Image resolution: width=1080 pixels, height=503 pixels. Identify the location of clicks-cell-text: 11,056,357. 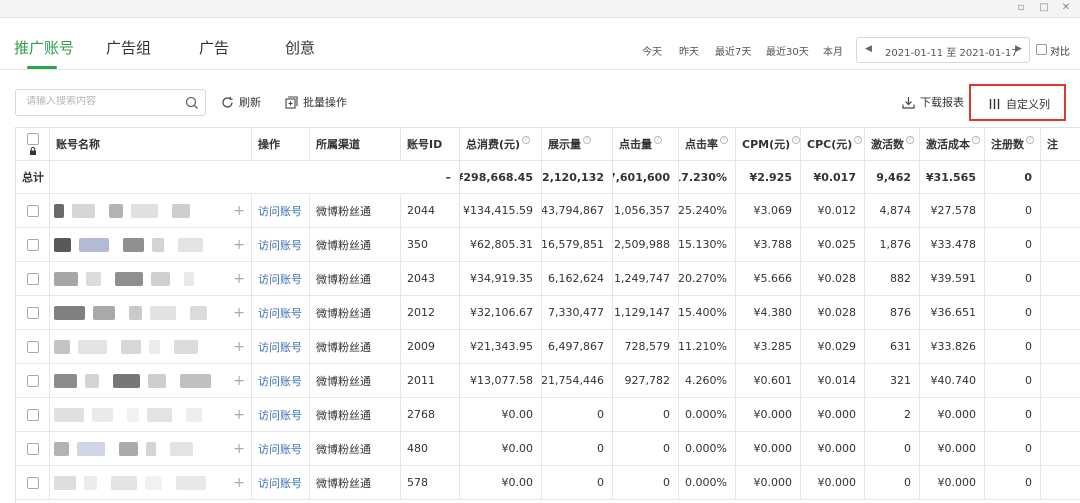
(641, 210).